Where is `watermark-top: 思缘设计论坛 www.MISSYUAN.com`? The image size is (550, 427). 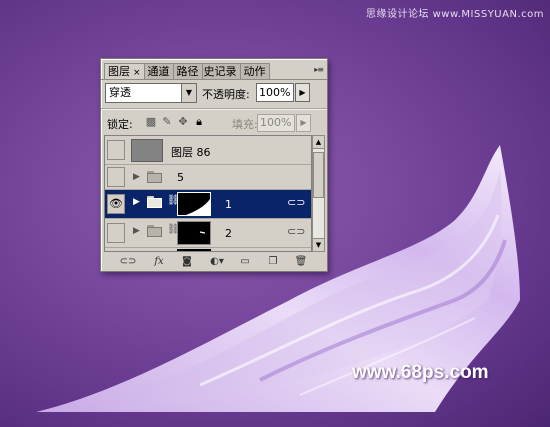
watermark-top: 思缘设计论坛 www.MISSYUAN.com is located at coordinates (454, 14).